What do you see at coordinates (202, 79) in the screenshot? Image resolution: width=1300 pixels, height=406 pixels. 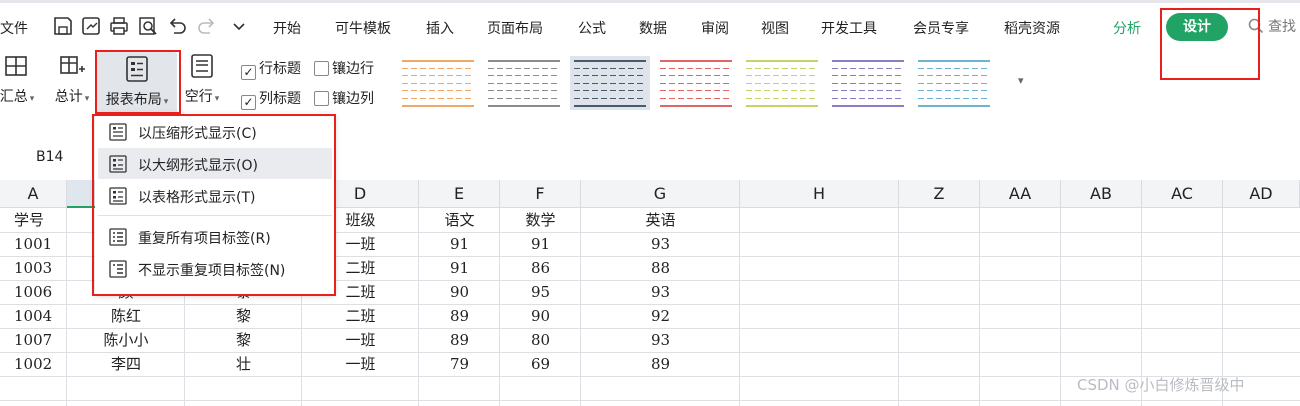 I see `blank-rows-button: 空行 ▾` at bounding box center [202, 79].